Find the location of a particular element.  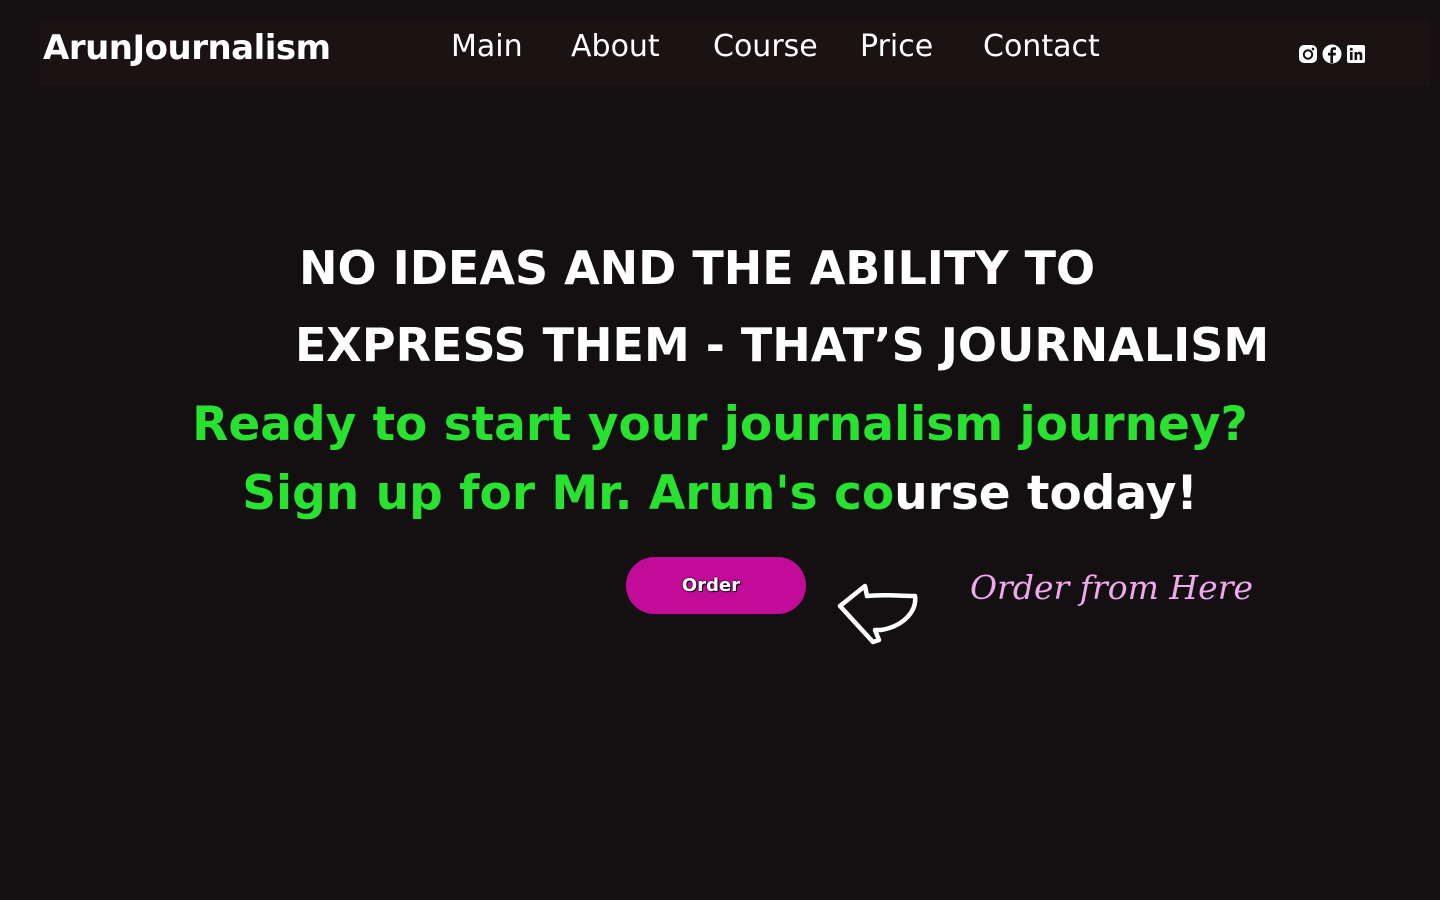

nav-main: Main is located at coordinates (487, 47).